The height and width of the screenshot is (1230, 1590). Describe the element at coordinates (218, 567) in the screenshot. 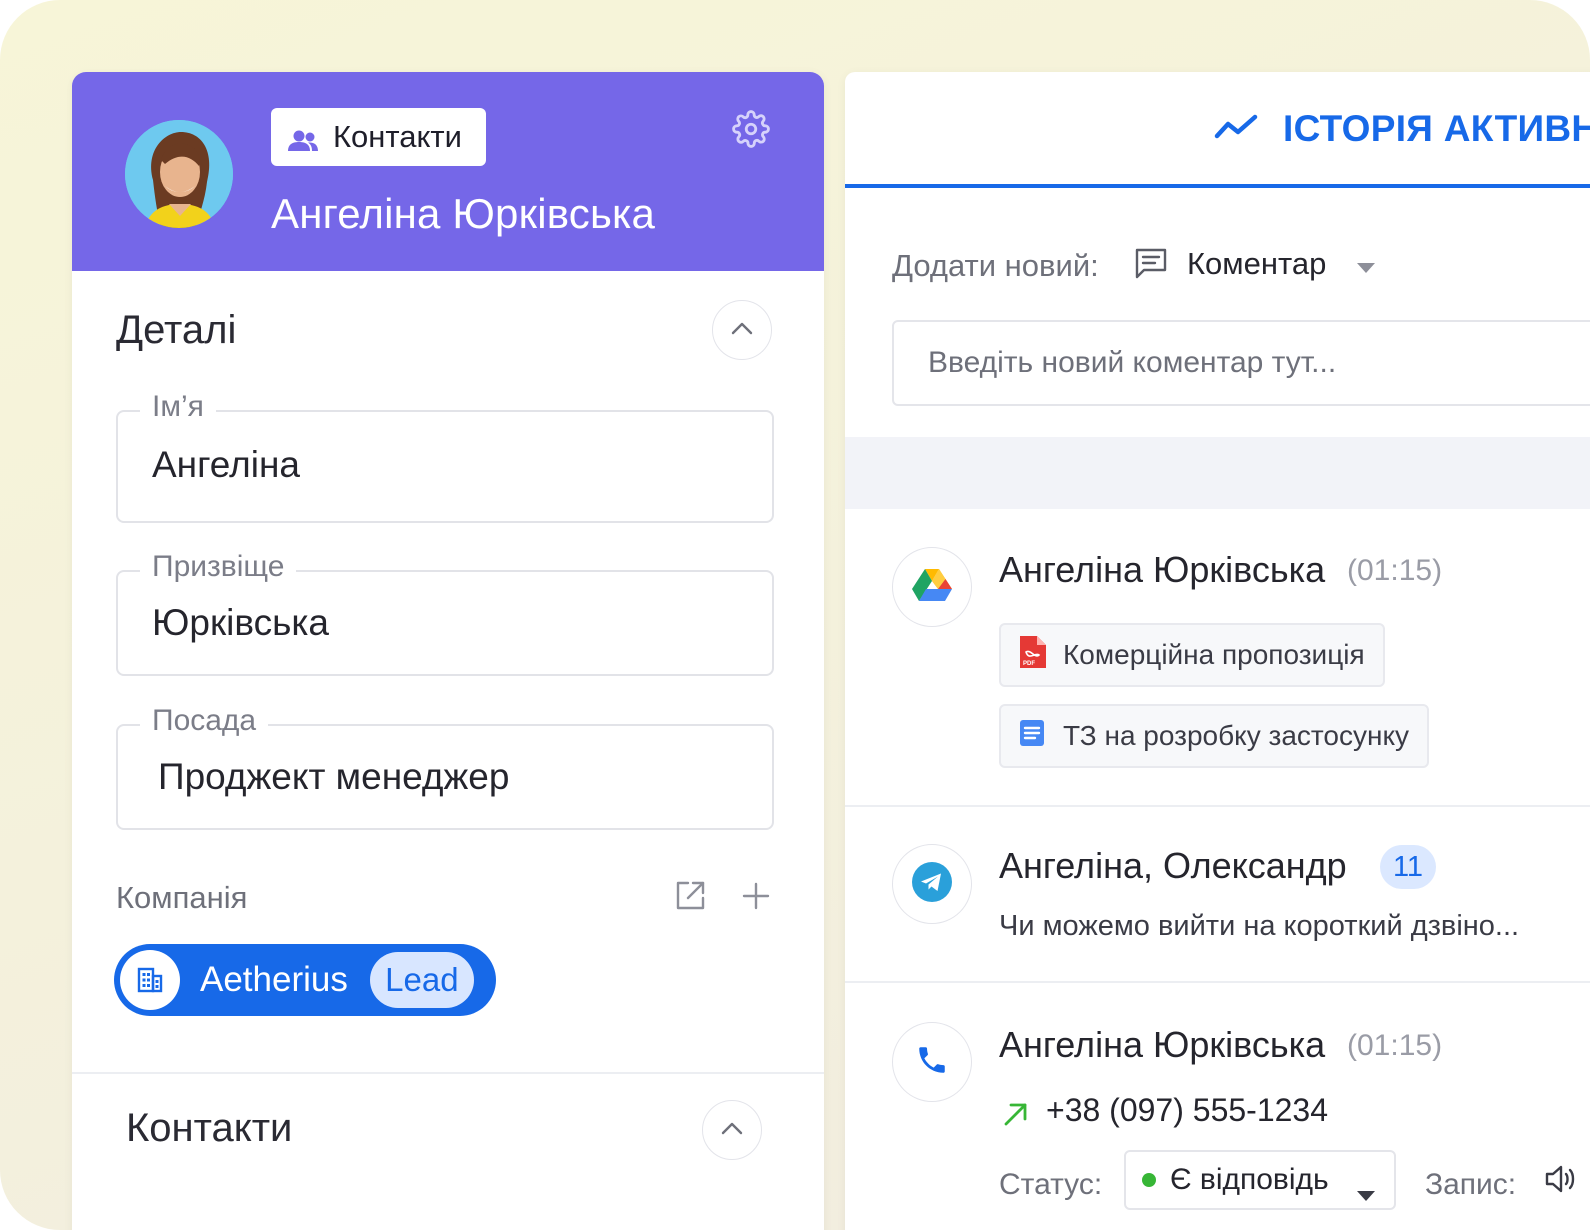

I see `last-name-label: Призвіще` at that location.